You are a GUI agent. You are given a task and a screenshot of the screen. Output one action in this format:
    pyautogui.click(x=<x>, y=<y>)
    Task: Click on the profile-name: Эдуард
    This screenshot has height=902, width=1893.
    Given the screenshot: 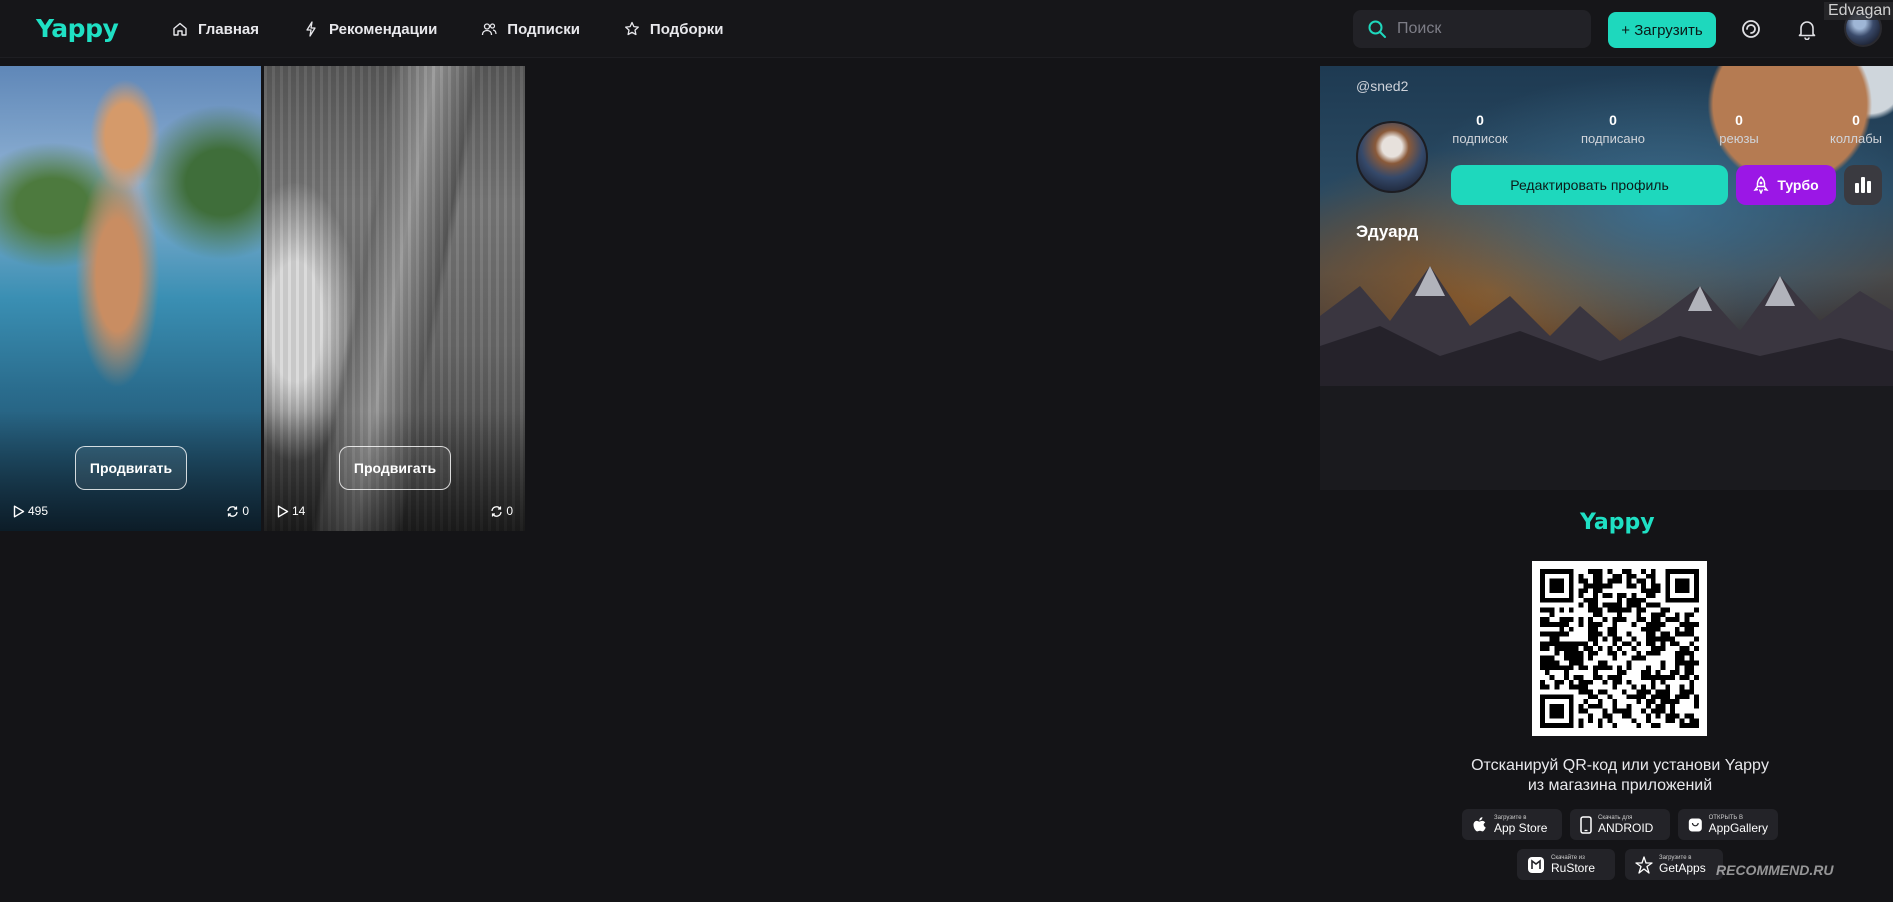 What is the action you would take?
    pyautogui.click(x=1387, y=231)
    